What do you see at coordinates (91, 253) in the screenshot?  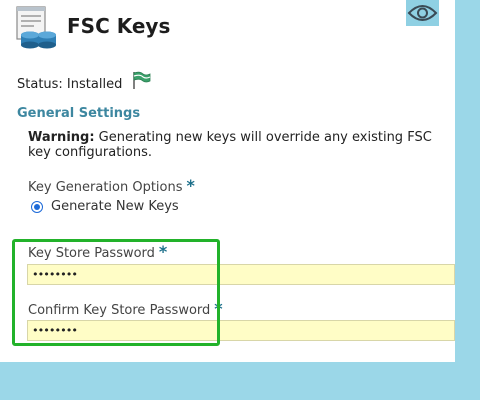 I see `key-store-password-label-text: Key Store Password` at bounding box center [91, 253].